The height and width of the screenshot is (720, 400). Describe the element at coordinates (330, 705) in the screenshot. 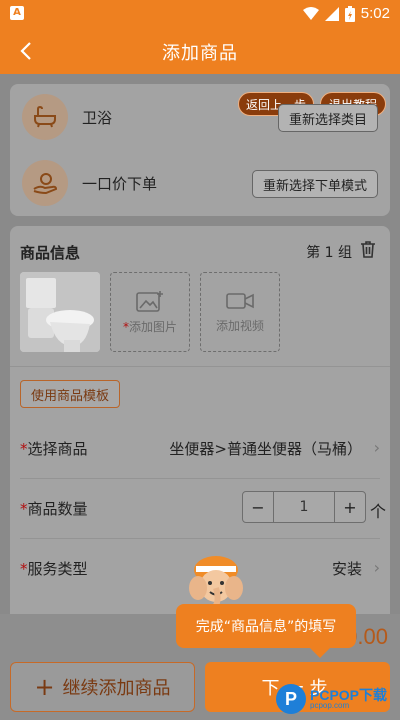

I see `watermark-subtext: pcpop.com` at that location.